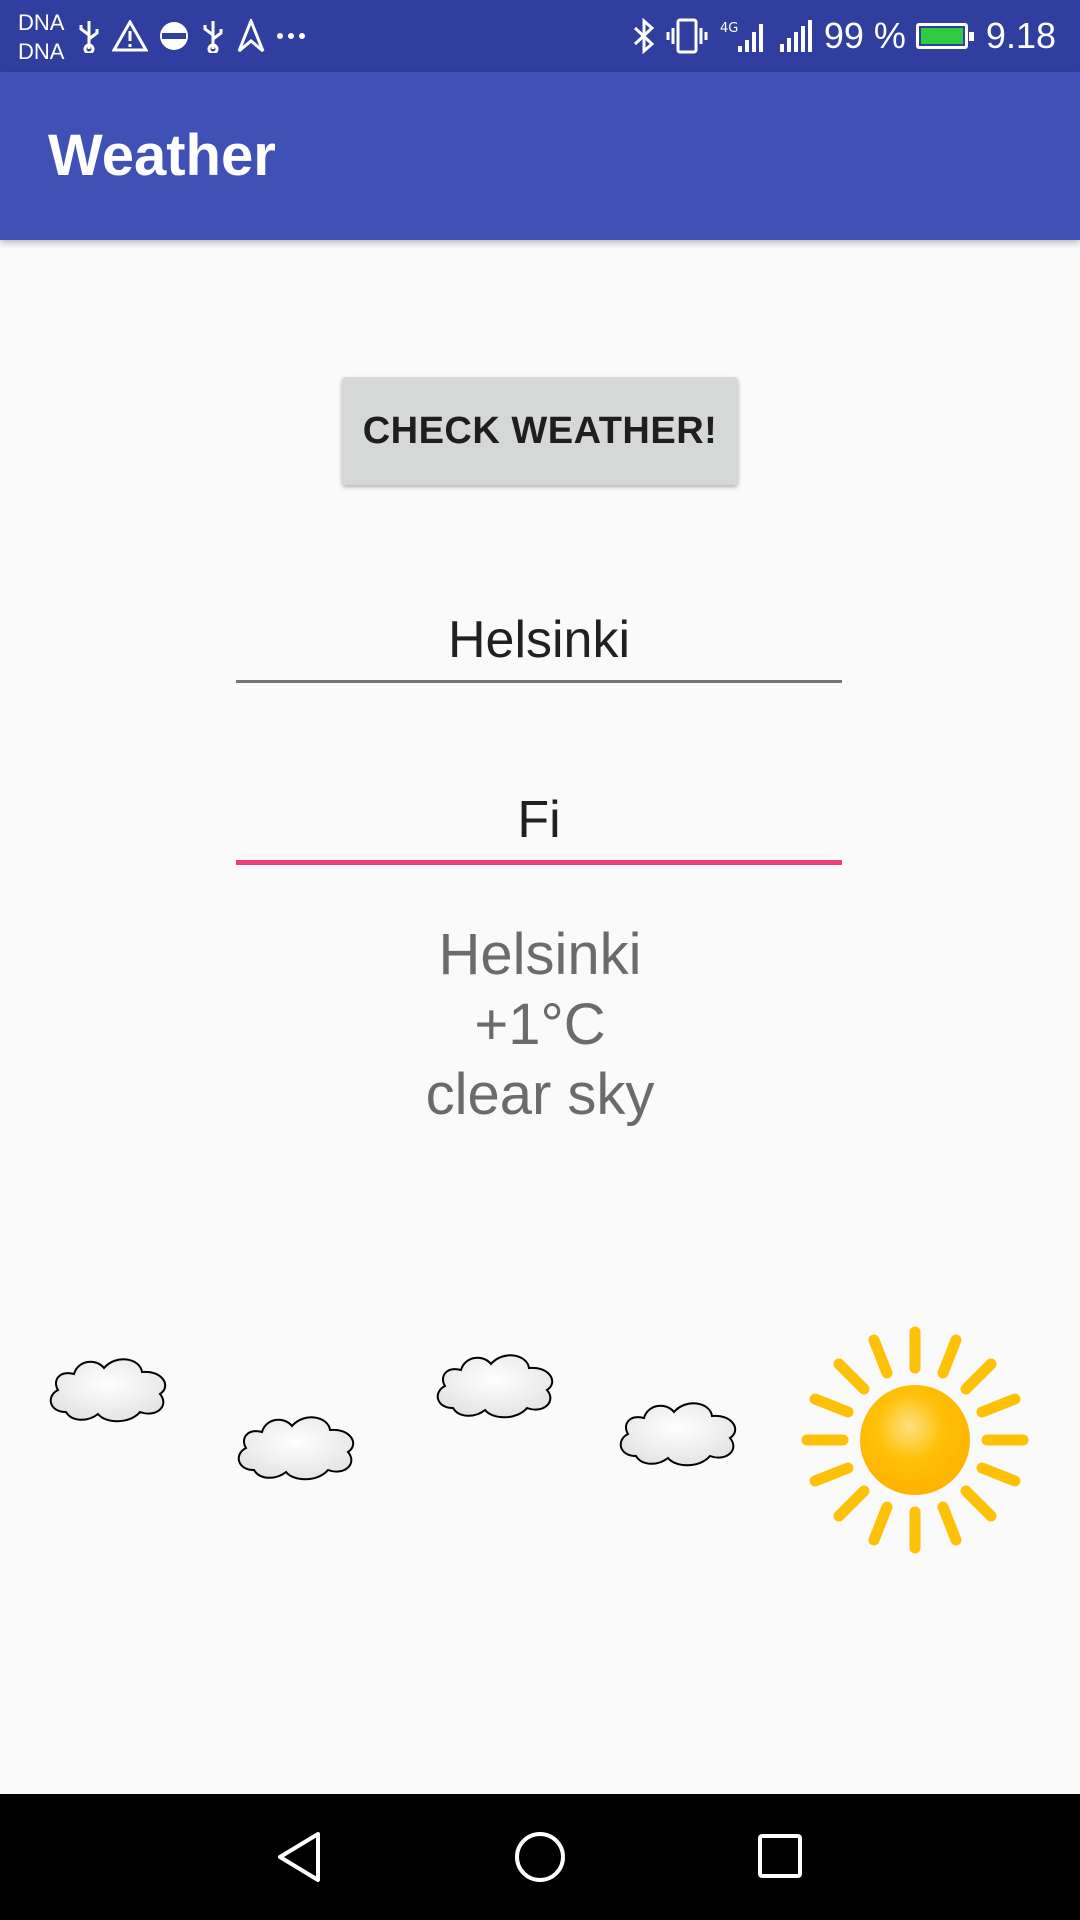 This screenshot has width=1080, height=1920. What do you see at coordinates (644, 36) in the screenshot?
I see `bluetooth-icon` at bounding box center [644, 36].